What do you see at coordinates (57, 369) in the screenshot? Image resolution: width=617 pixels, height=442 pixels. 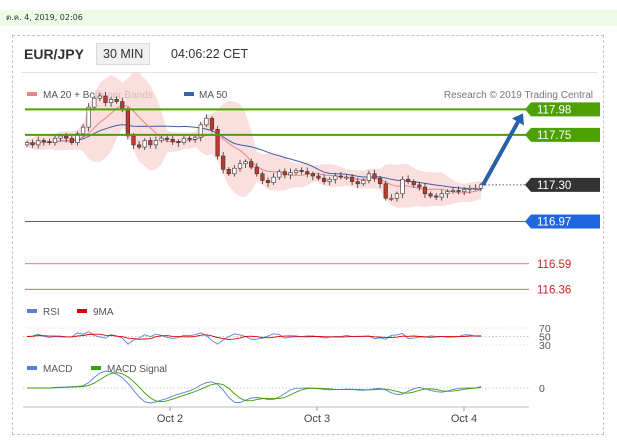 I see `macd-legend: MACD` at bounding box center [57, 369].